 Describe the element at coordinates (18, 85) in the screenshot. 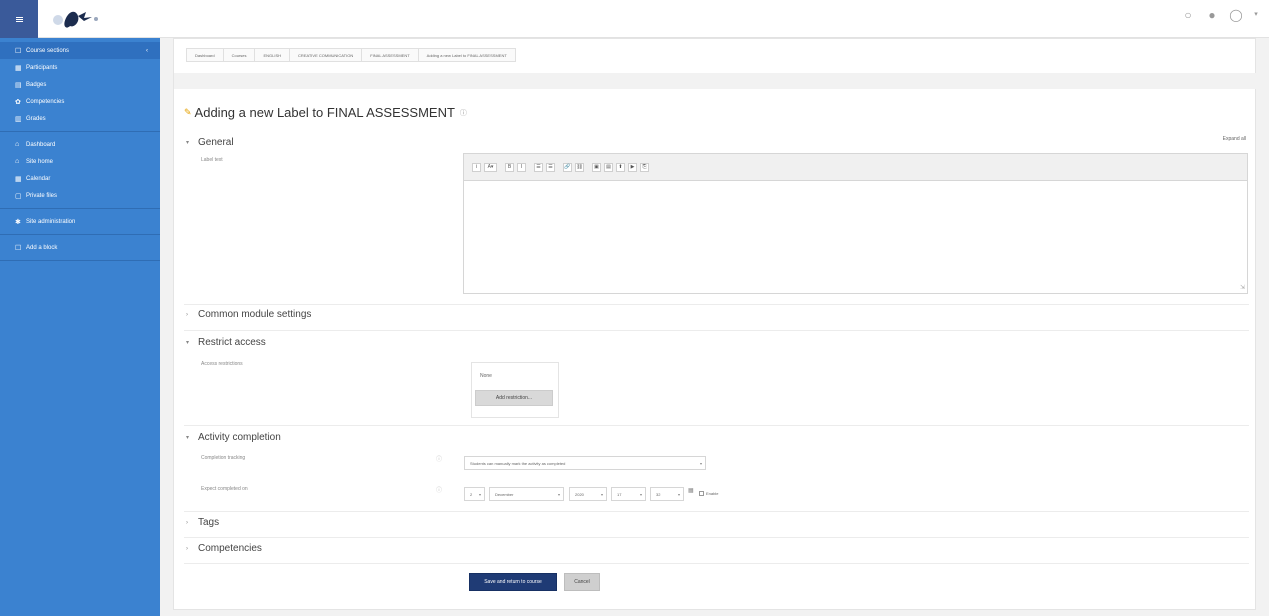

I see `sidebar-item-icon: ▤` at that location.